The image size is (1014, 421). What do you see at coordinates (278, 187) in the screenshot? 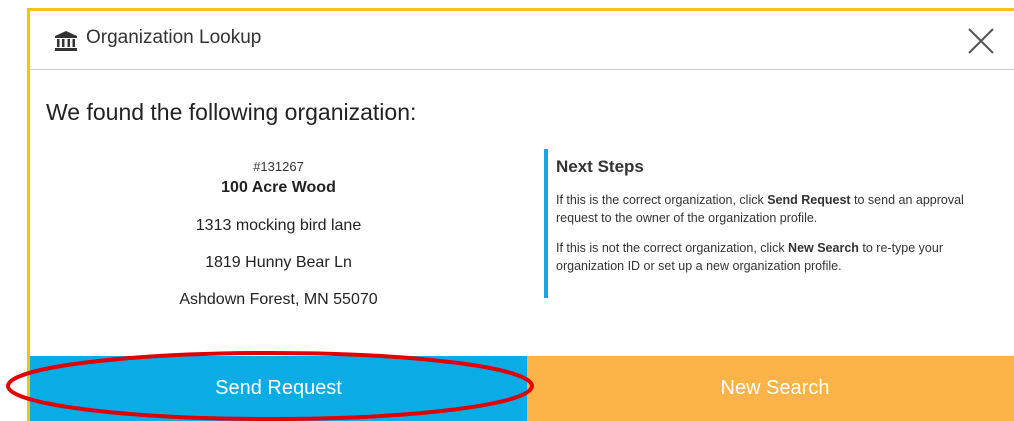
I see `organization-name: 100 Acre Wood` at bounding box center [278, 187].